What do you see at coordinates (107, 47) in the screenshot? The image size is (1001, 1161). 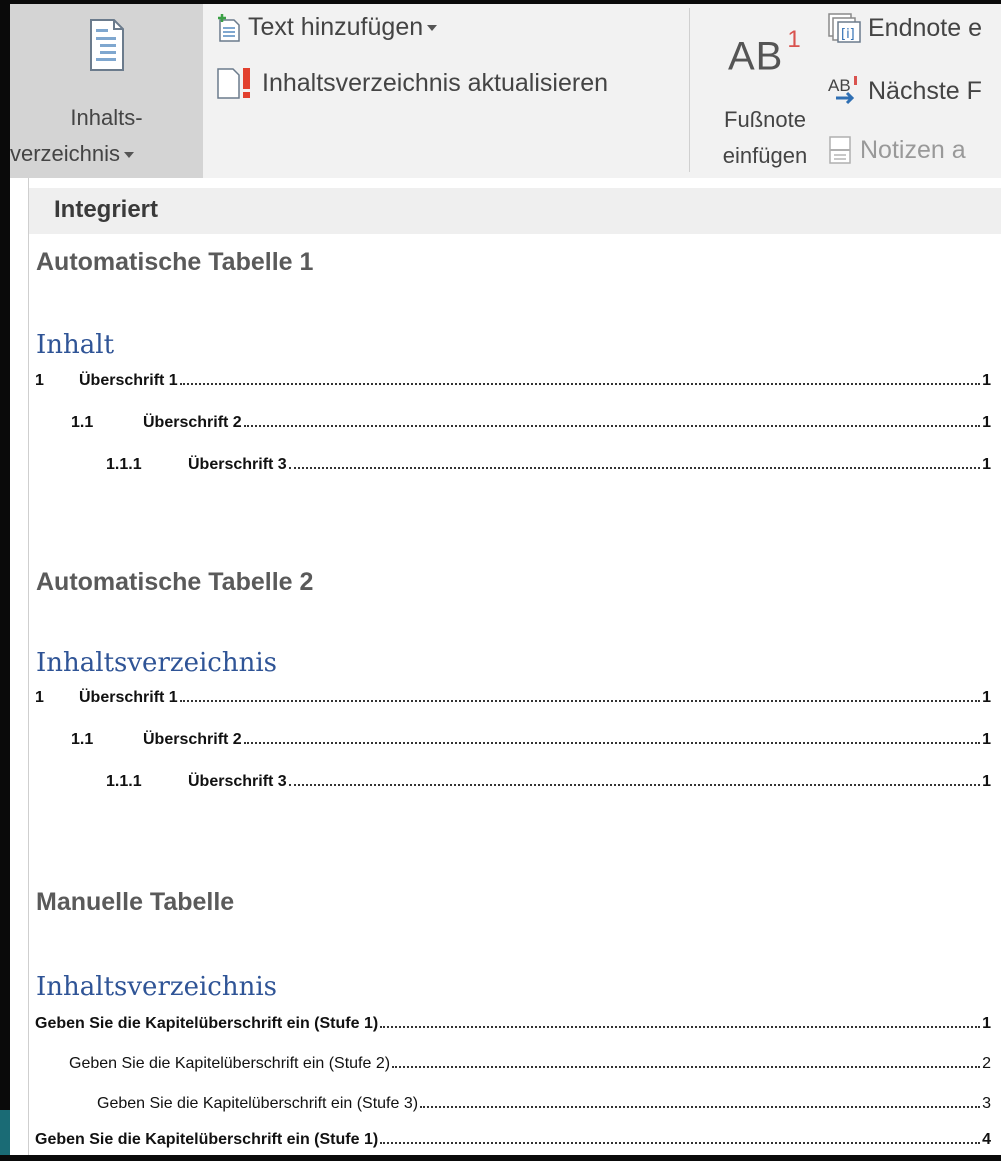 I see `table-of-contents-icon` at bounding box center [107, 47].